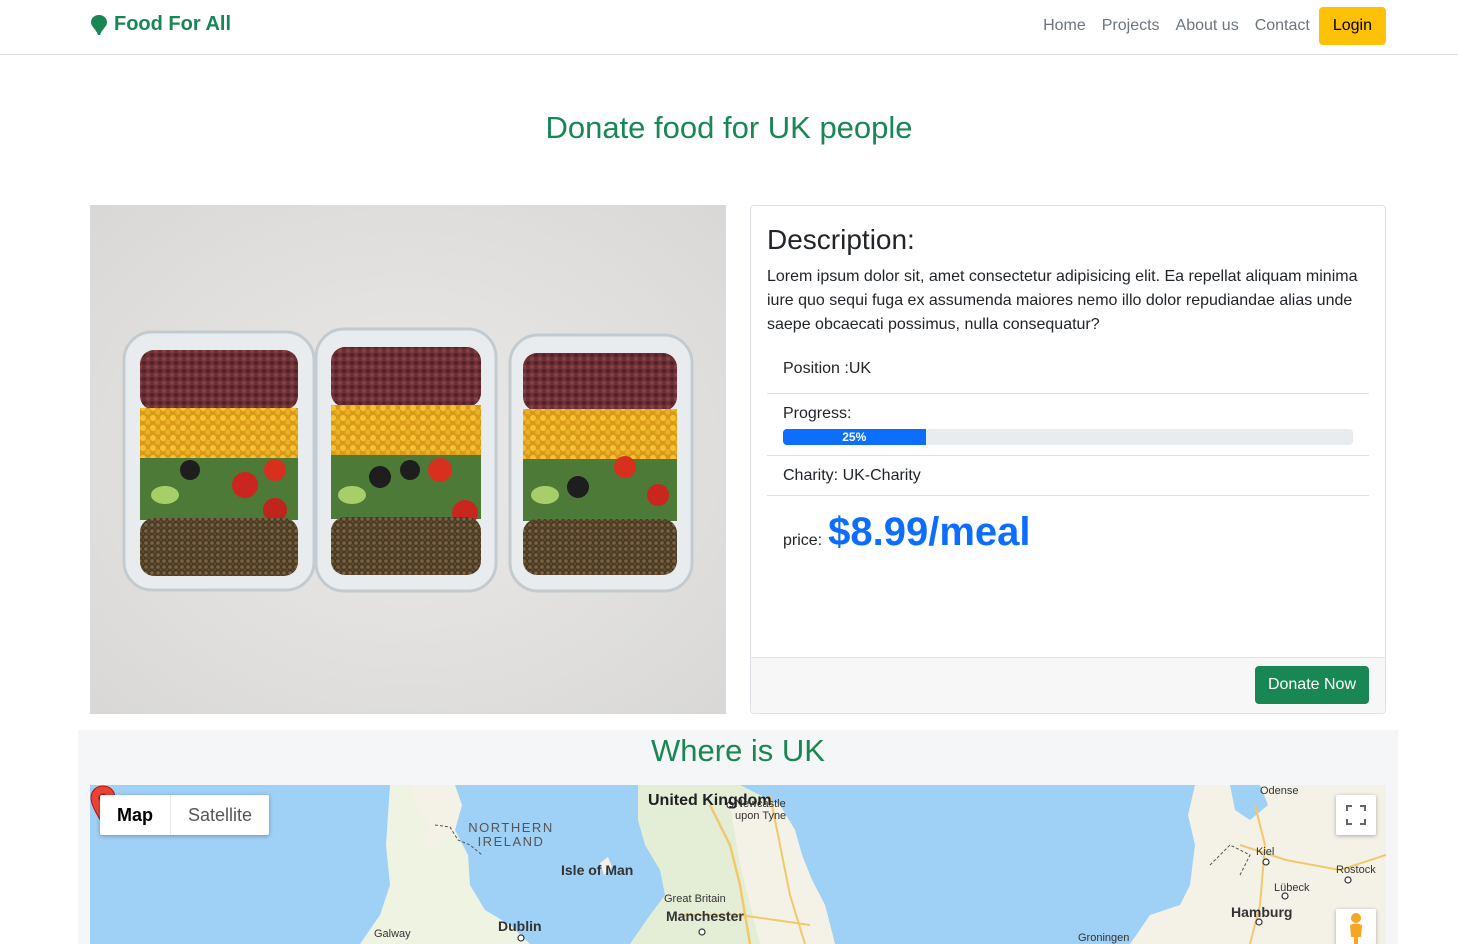 The image size is (1458, 944). Describe the element at coordinates (511, 834) in the screenshot. I see `map-label-northern-ireland: NORTHERN IRELAND` at that location.